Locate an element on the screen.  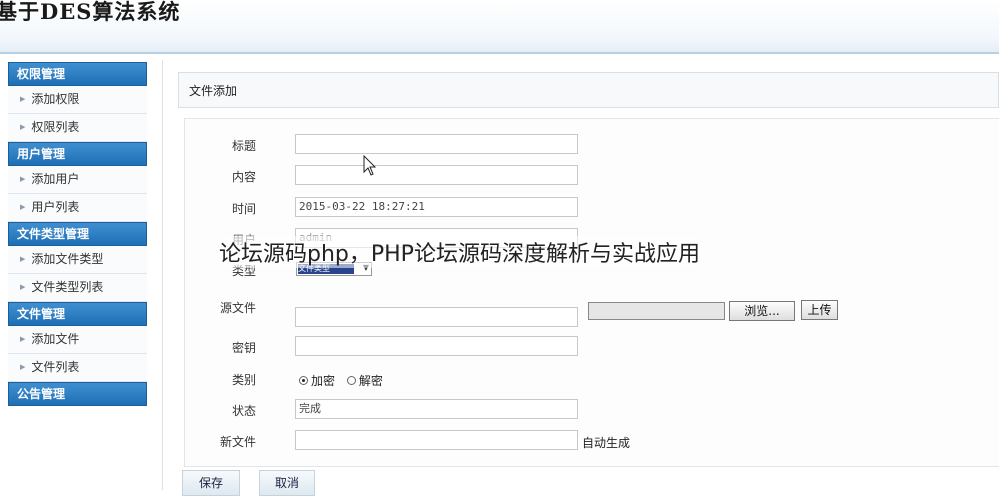
sidebar-group-notice: 公告管理 is located at coordinates (77, 394).